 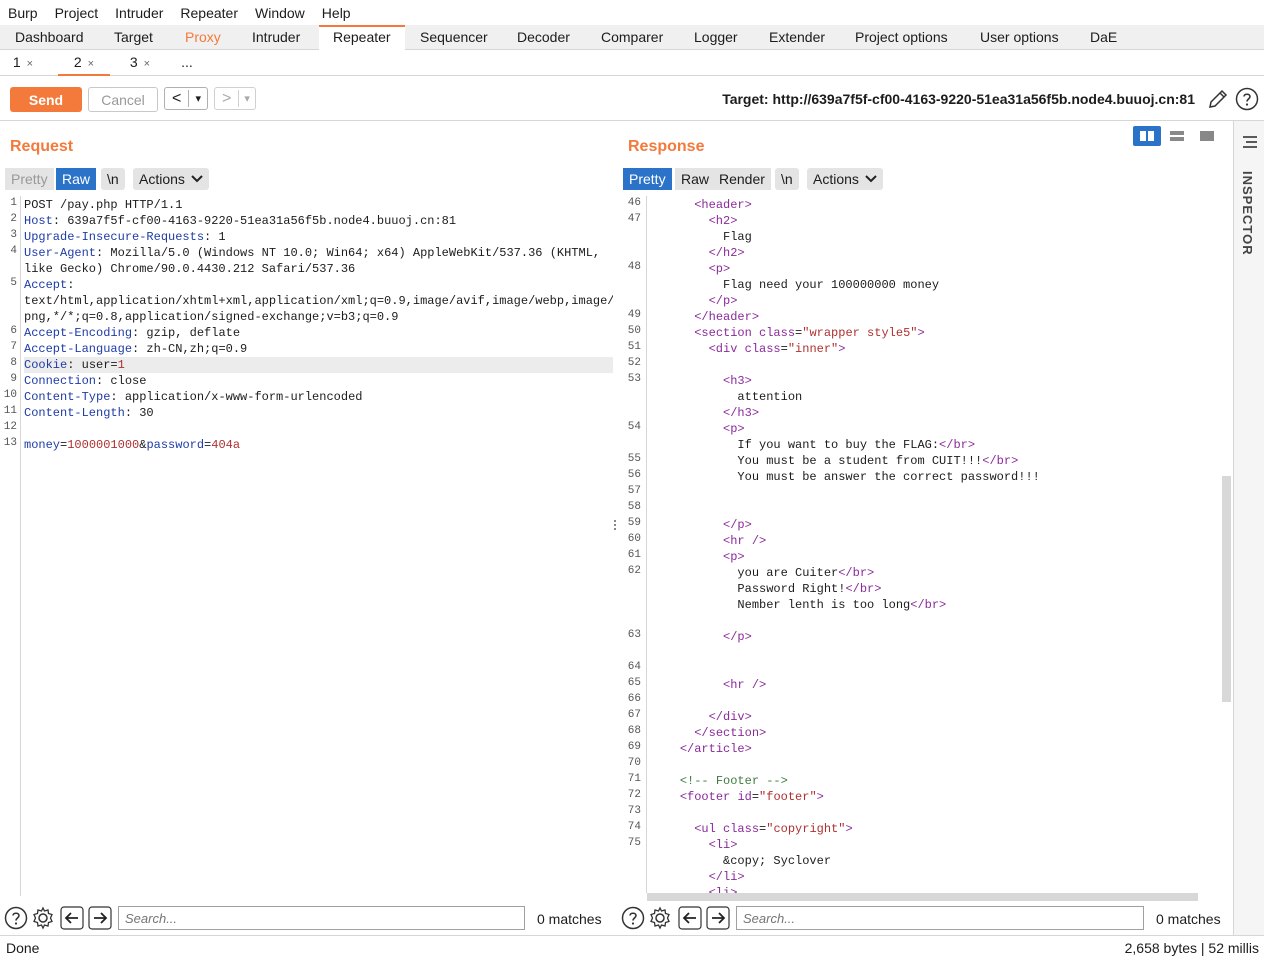 What do you see at coordinates (797, 37) in the screenshot?
I see `tab-extender: Extender` at bounding box center [797, 37].